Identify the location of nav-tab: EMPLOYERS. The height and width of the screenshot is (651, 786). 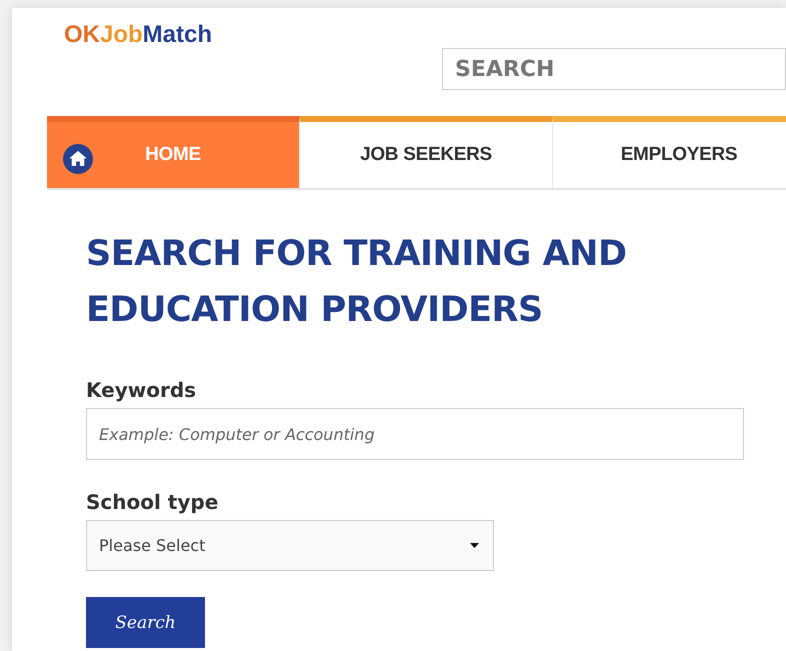
(669, 153).